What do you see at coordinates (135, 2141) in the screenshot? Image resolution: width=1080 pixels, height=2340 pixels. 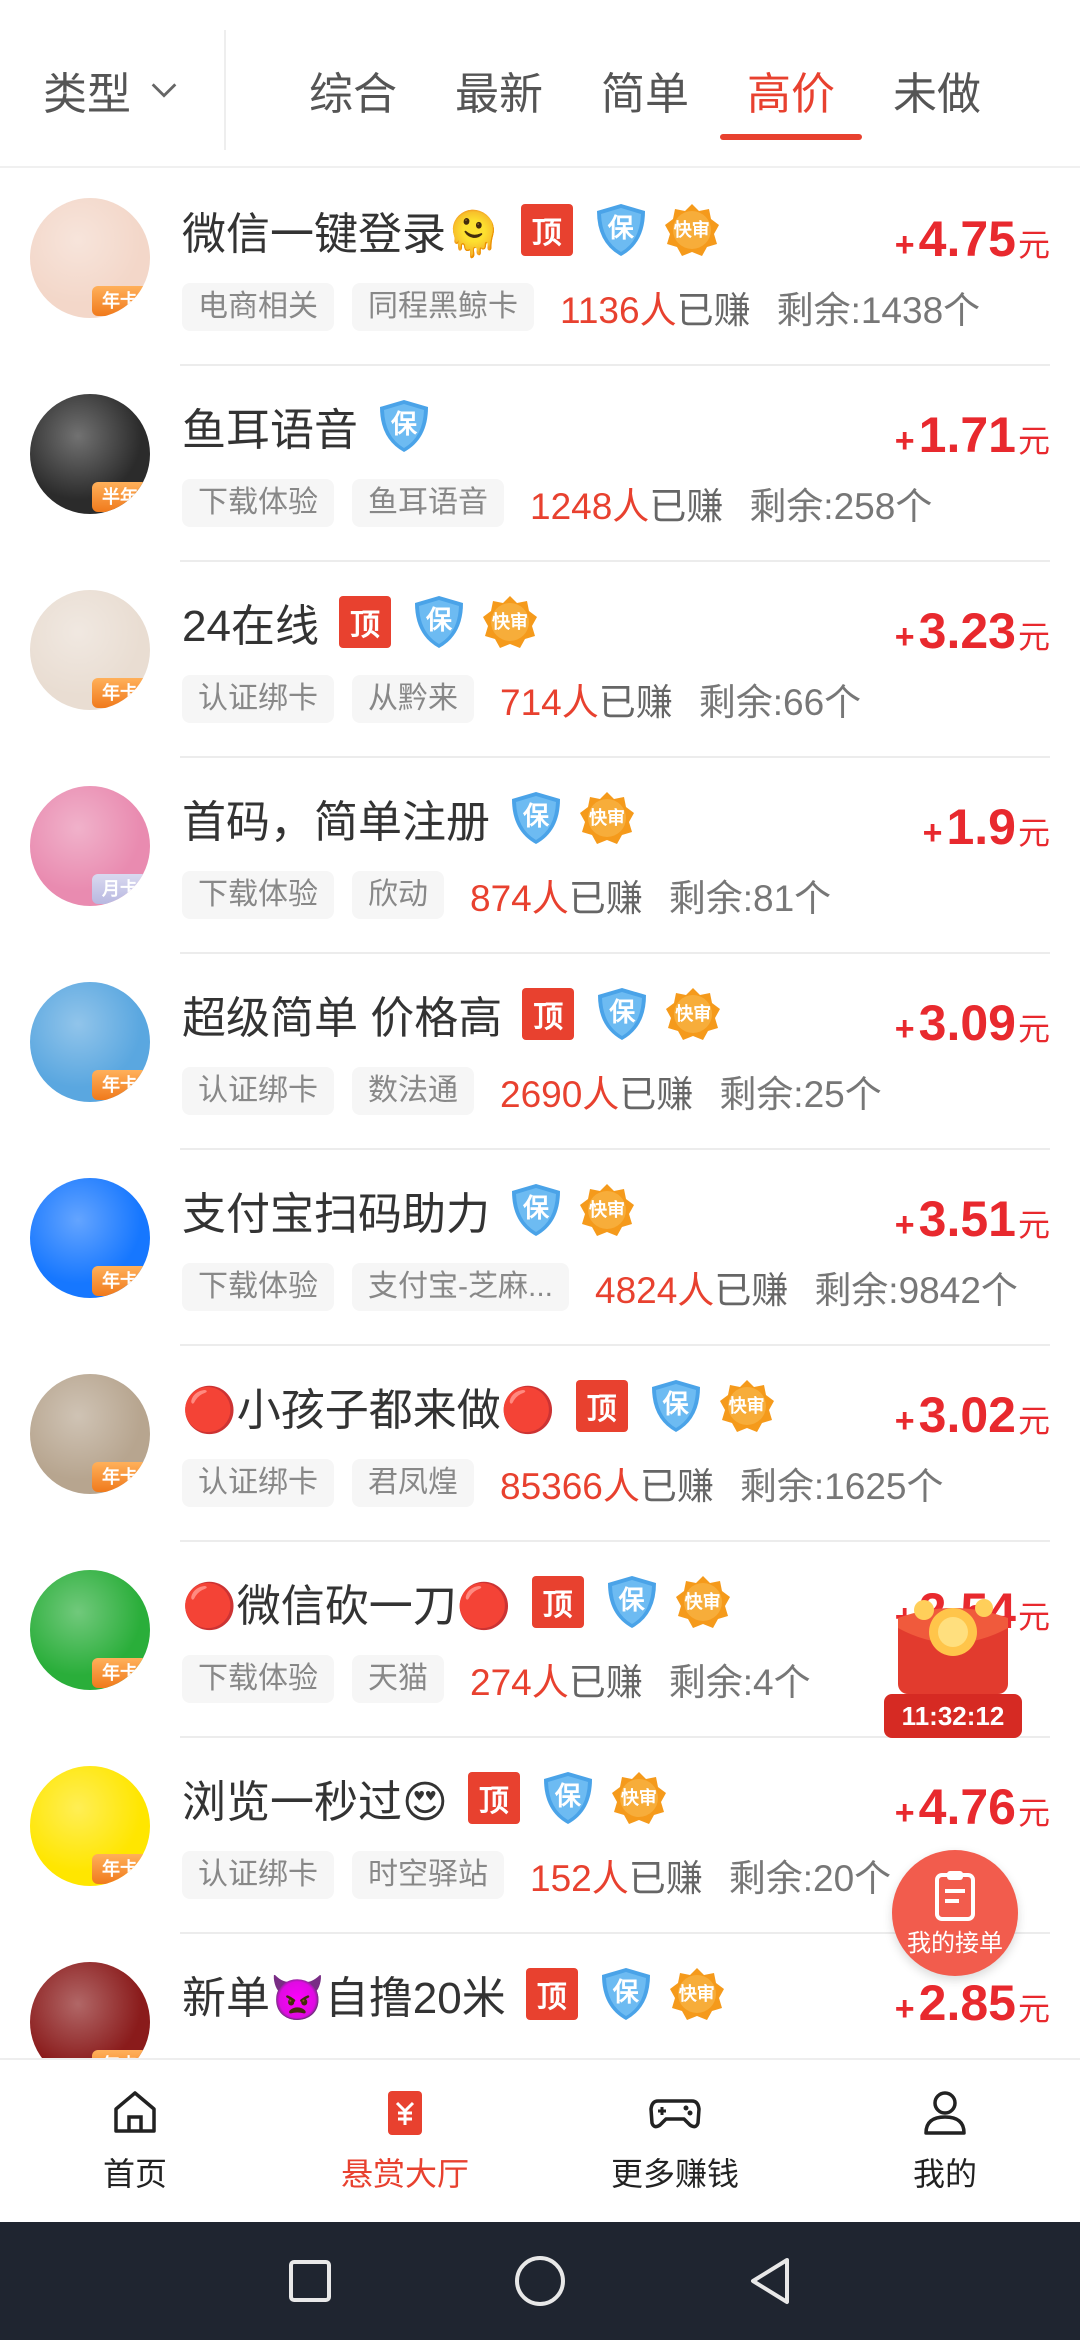 I see `nav-home: 首页` at bounding box center [135, 2141].